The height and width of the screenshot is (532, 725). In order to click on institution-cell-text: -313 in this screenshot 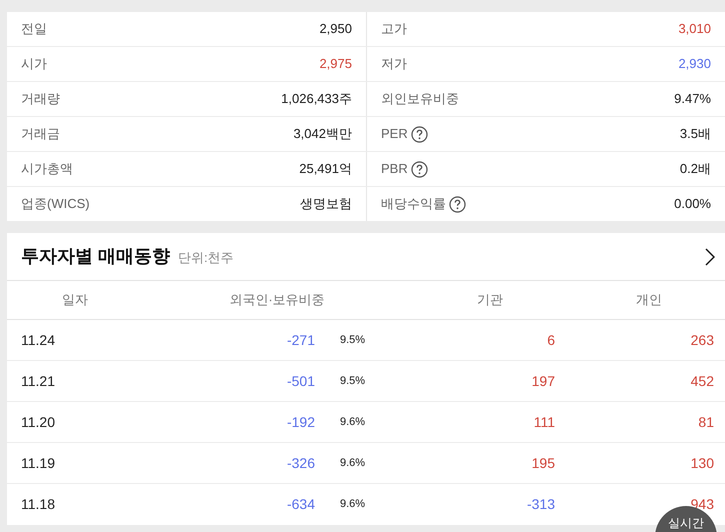, I will do `click(540, 504)`.